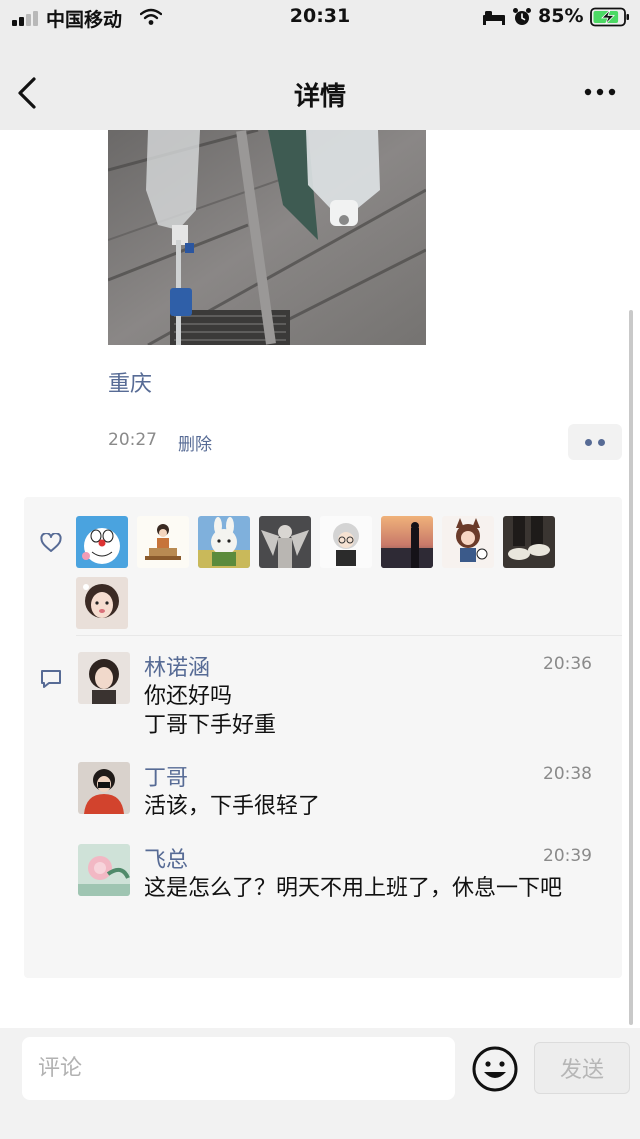  I want to click on girl-portrait-avatar, so click(102, 603).